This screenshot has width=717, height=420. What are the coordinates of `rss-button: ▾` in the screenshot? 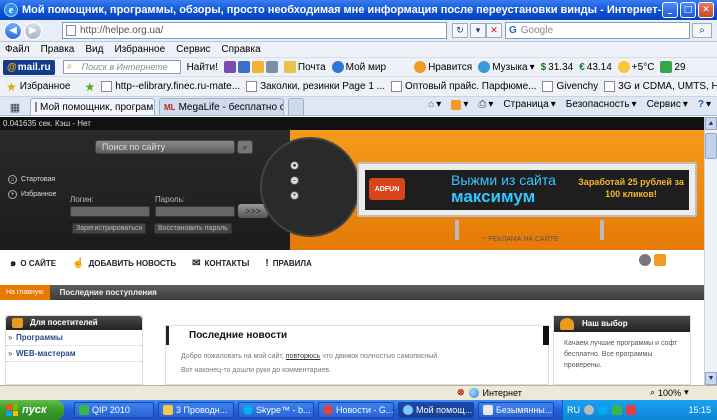 It's located at (459, 104).